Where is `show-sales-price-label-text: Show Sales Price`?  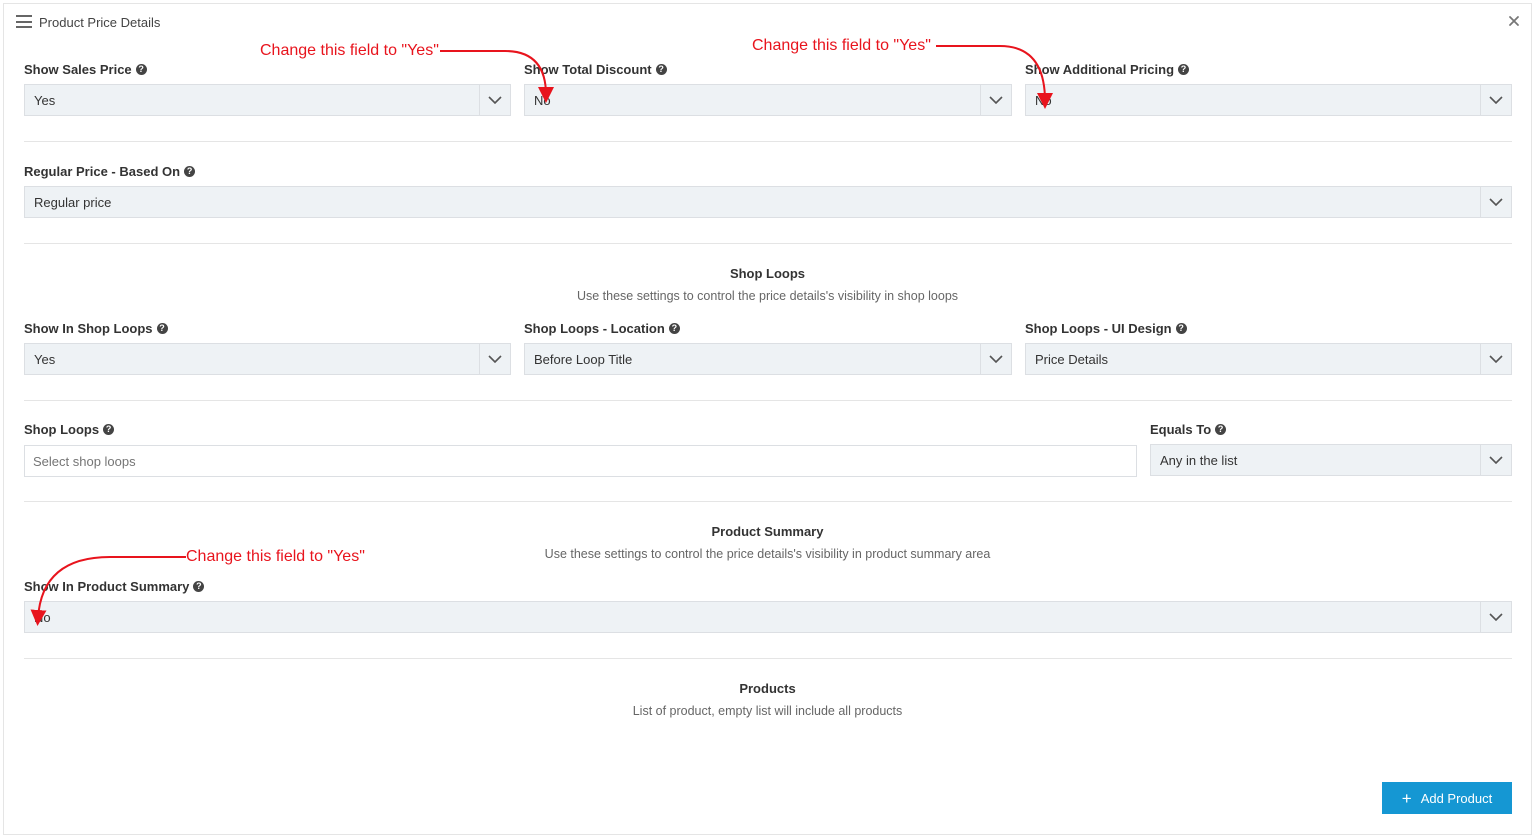
show-sales-price-label-text: Show Sales Price is located at coordinates (78, 69).